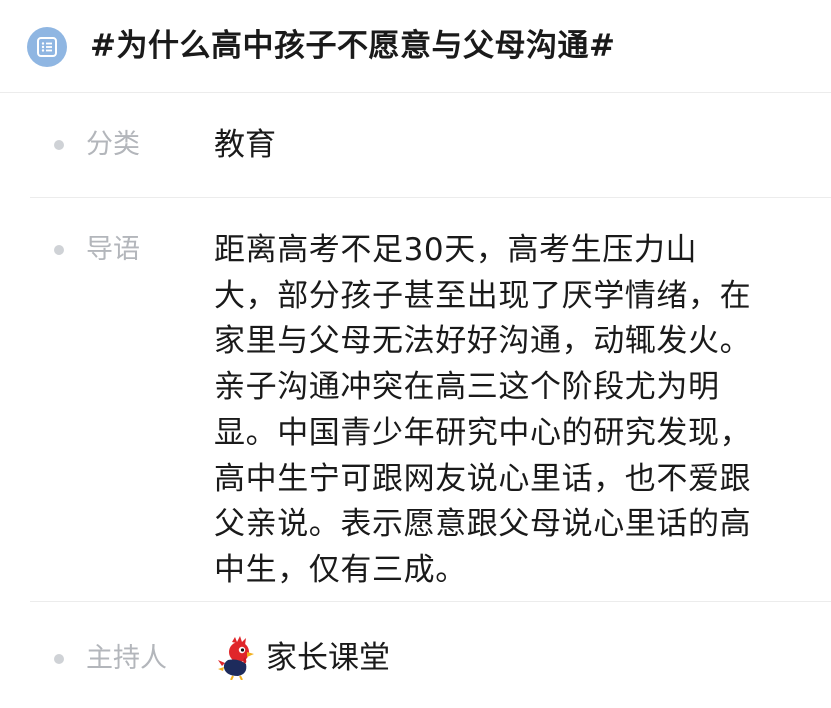 The height and width of the screenshot is (708, 831). I want to click on category-row: 分类 教育, so click(430, 144).